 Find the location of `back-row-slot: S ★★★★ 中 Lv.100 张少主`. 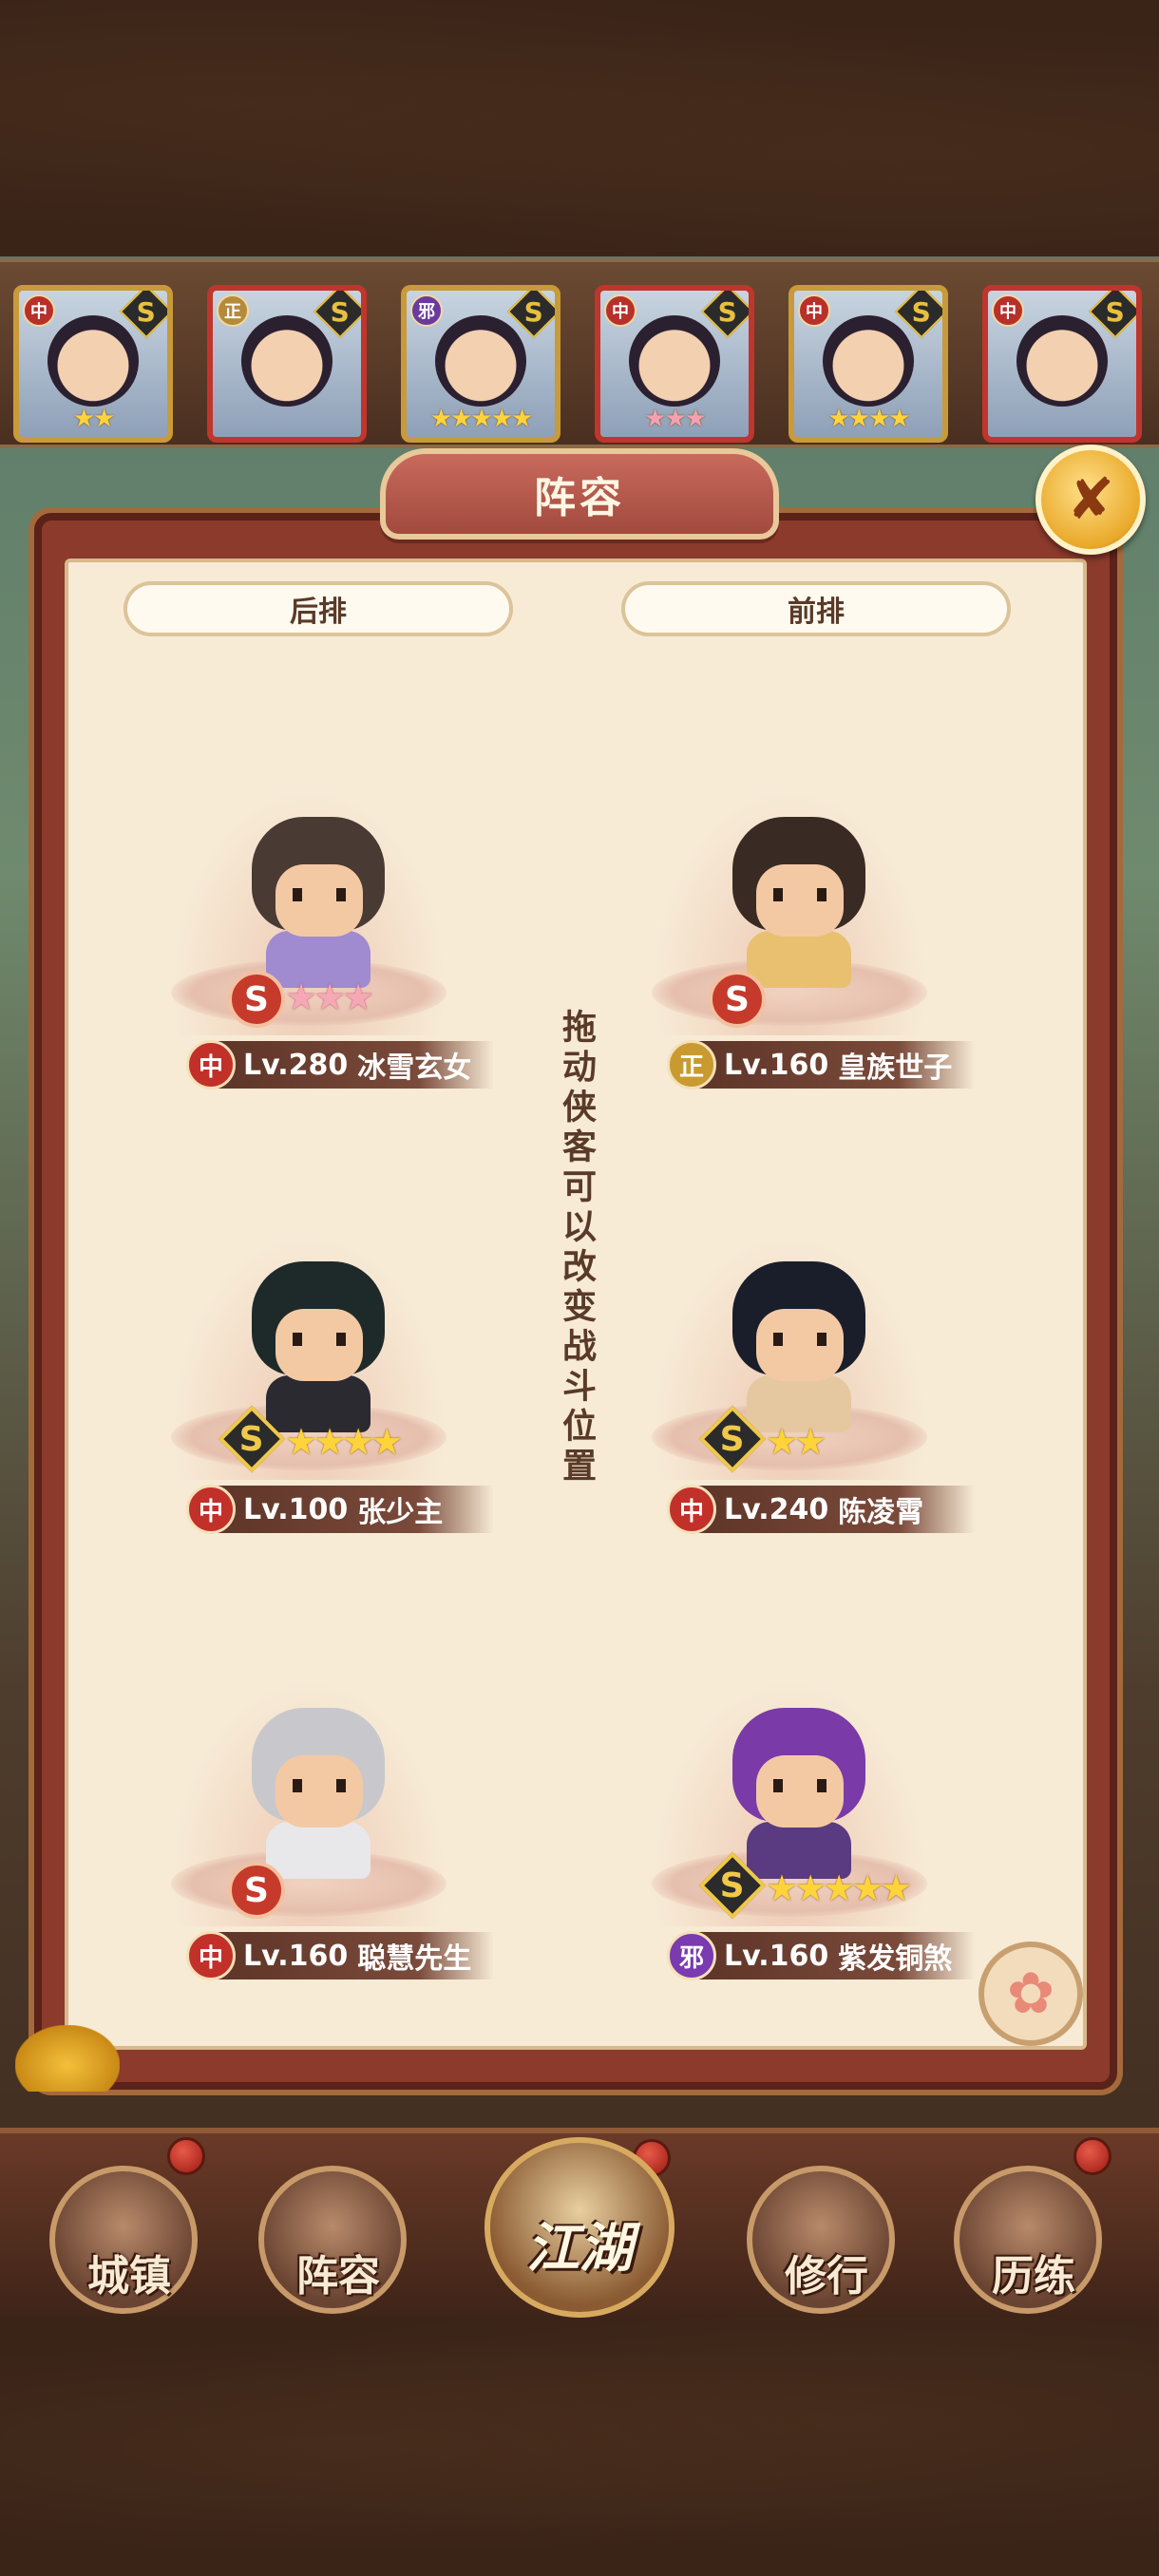

back-row-slot: S ★★★★ 中 Lv.100 张少主 is located at coordinates (313, 1366).